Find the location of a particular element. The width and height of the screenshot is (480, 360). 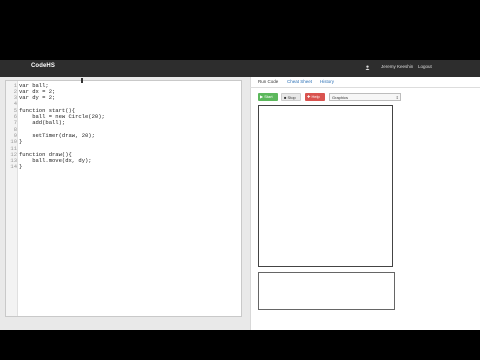

stop-button: ■ Stop is located at coordinates (291, 97).